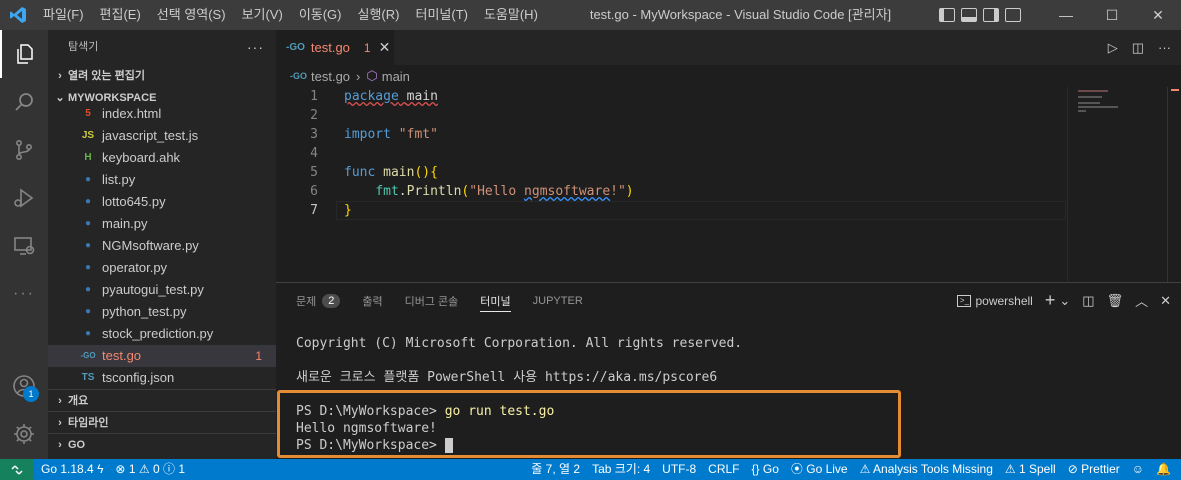 The height and width of the screenshot is (480, 1181). Describe the element at coordinates (330, 47) in the screenshot. I see `tab-label: test.go` at that location.